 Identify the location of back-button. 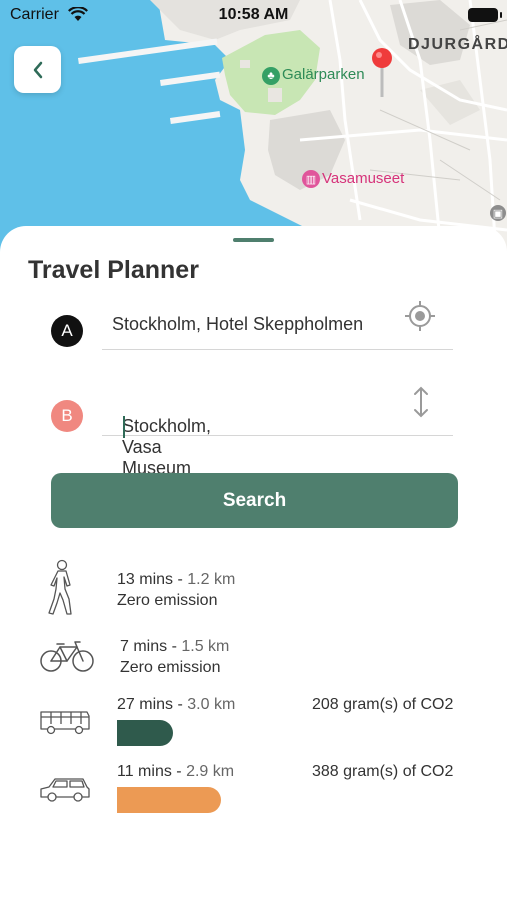
(37, 69).